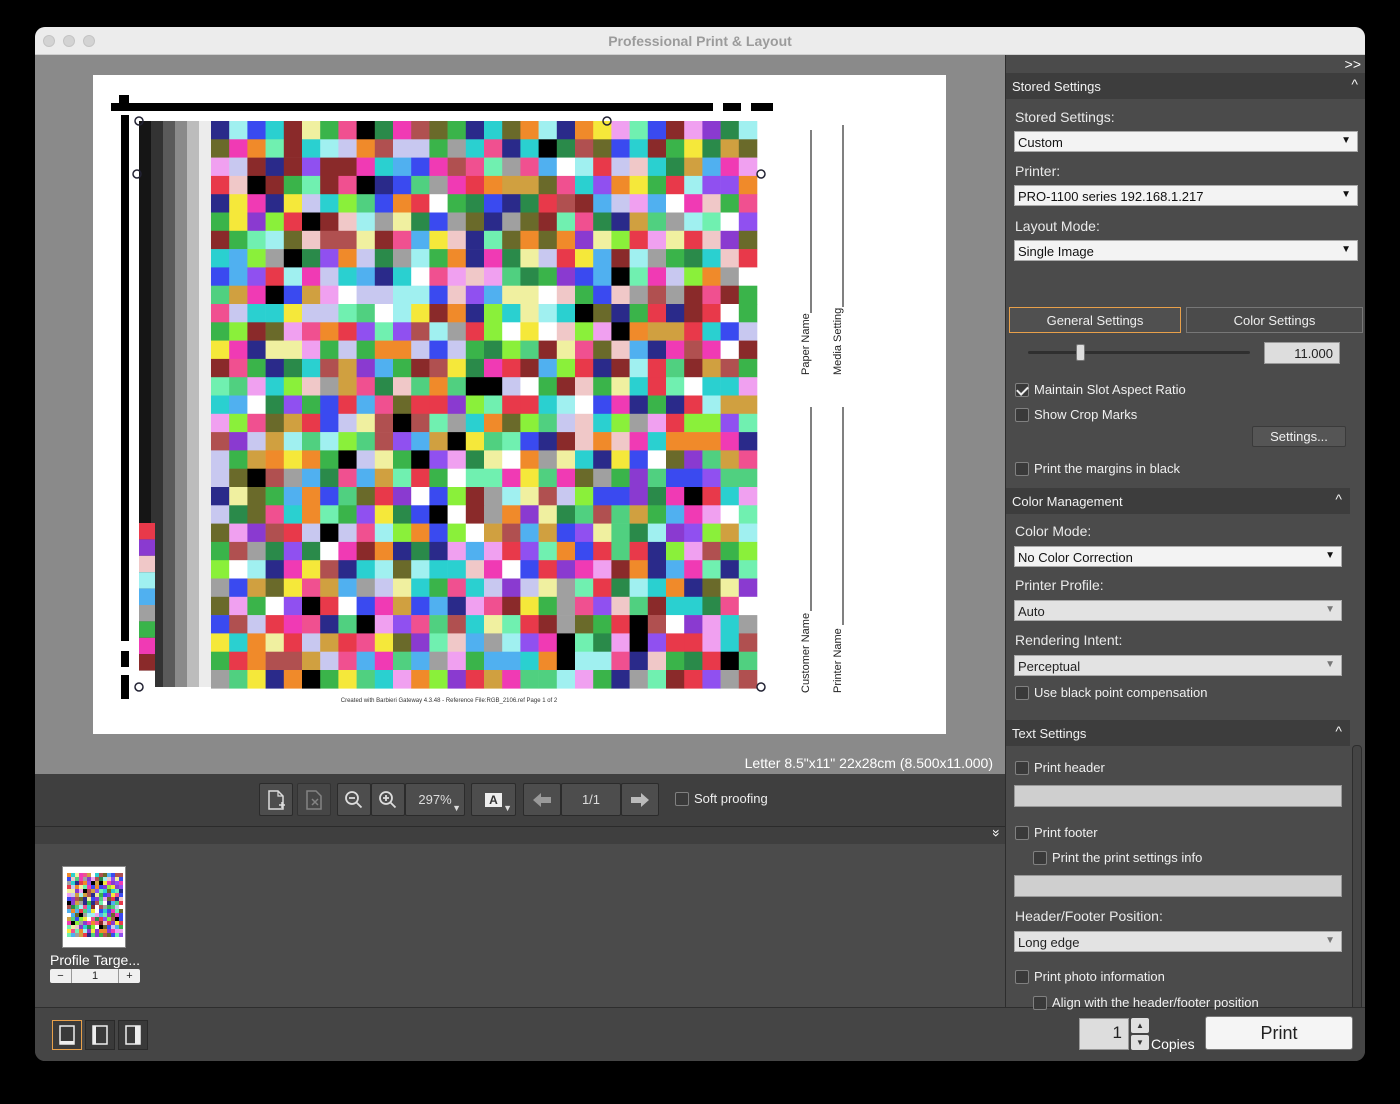 The image size is (1400, 1104). What do you see at coordinates (1022, 389) in the screenshot?
I see `maintain-aspect-checkbox` at bounding box center [1022, 389].